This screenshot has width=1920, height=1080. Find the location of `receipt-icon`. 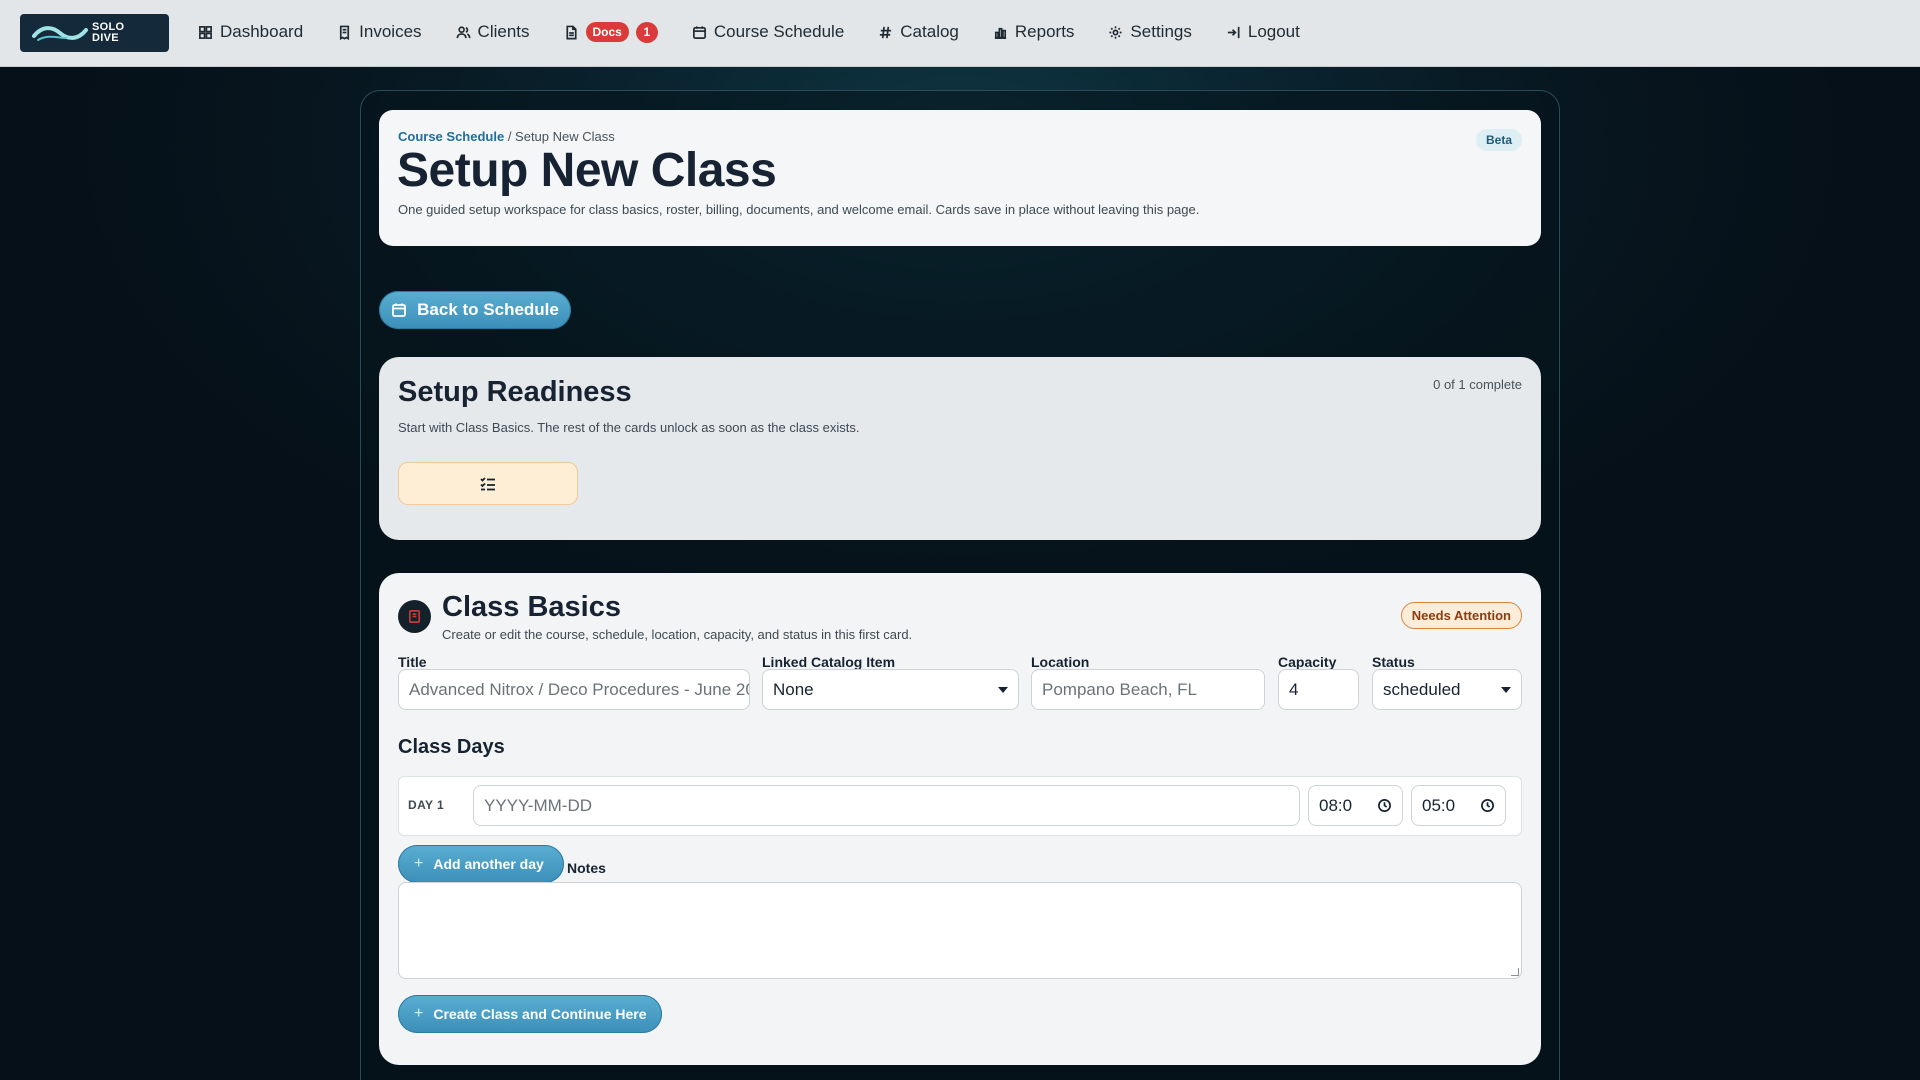

receipt-icon is located at coordinates (345, 32).